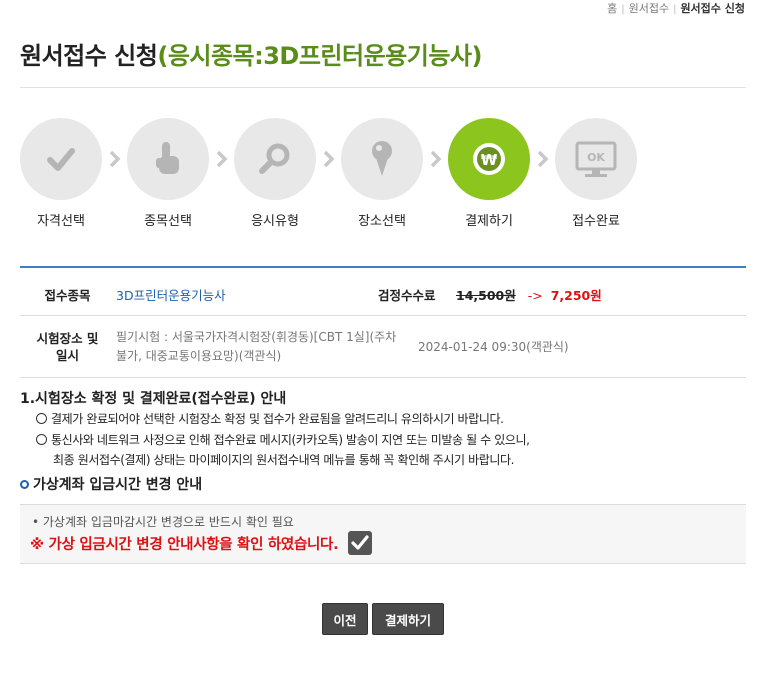 The image size is (765, 698). I want to click on prev-button: 이전, so click(345, 619).